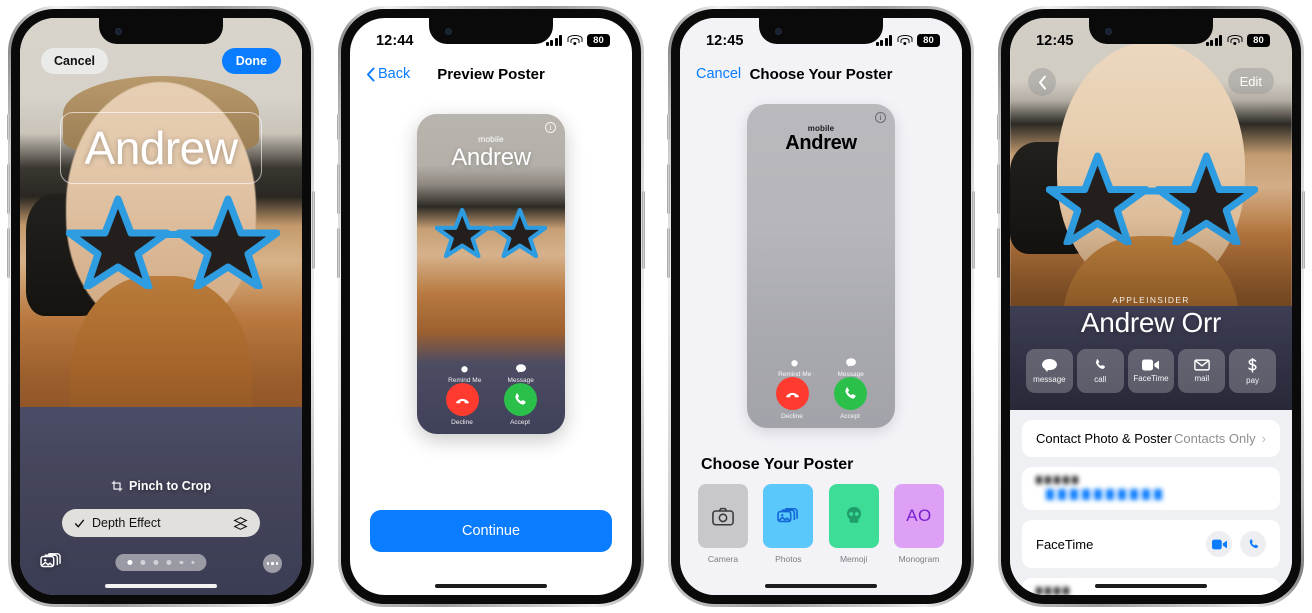  What do you see at coordinates (1049, 379) in the screenshot?
I see `action-label: message` at bounding box center [1049, 379].